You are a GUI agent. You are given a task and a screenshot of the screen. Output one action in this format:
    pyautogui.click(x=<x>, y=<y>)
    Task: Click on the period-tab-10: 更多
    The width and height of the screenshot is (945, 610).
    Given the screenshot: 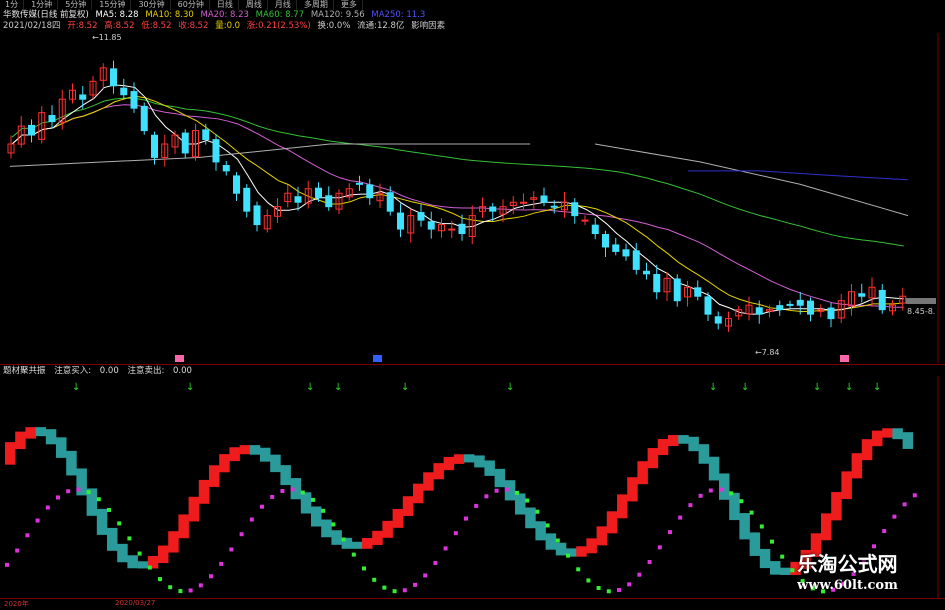 What is the action you would take?
    pyautogui.click(x=349, y=5)
    